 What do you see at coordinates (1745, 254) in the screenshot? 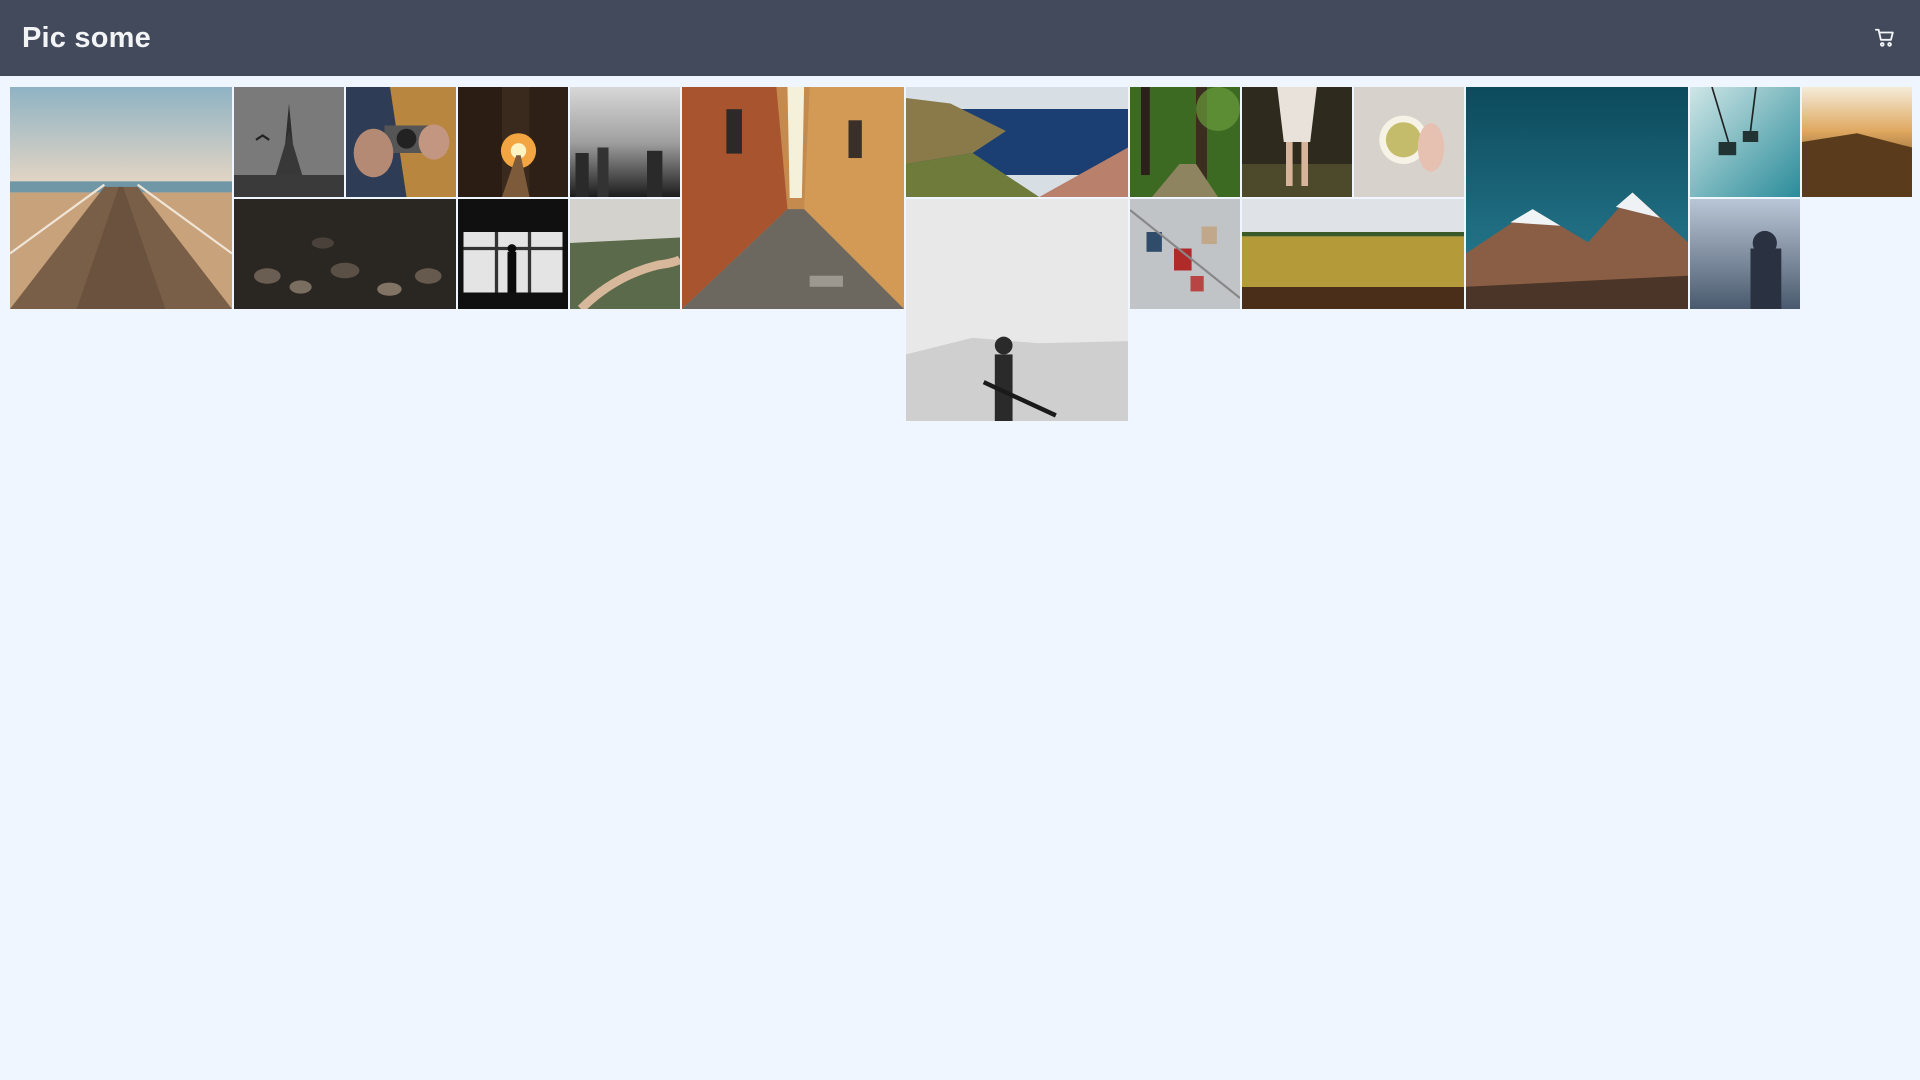
I see `photo-hooded-figure-coast` at bounding box center [1745, 254].